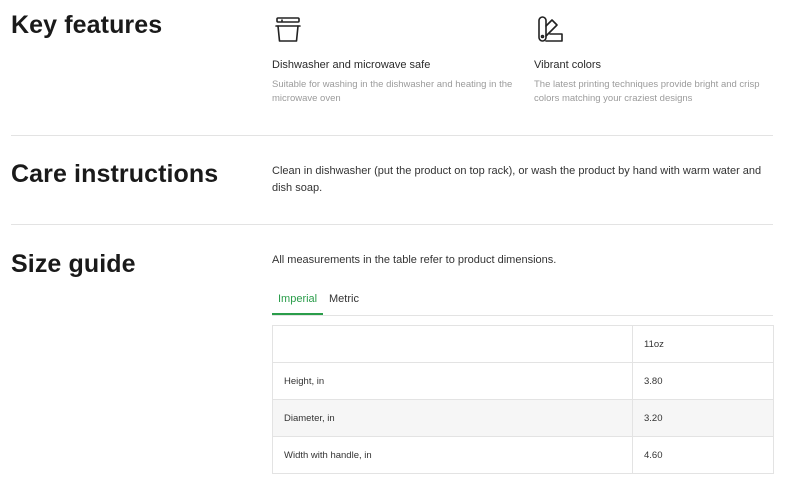  Describe the element at coordinates (452, 455) in the screenshot. I see `row-label: Width with handle, in` at that location.